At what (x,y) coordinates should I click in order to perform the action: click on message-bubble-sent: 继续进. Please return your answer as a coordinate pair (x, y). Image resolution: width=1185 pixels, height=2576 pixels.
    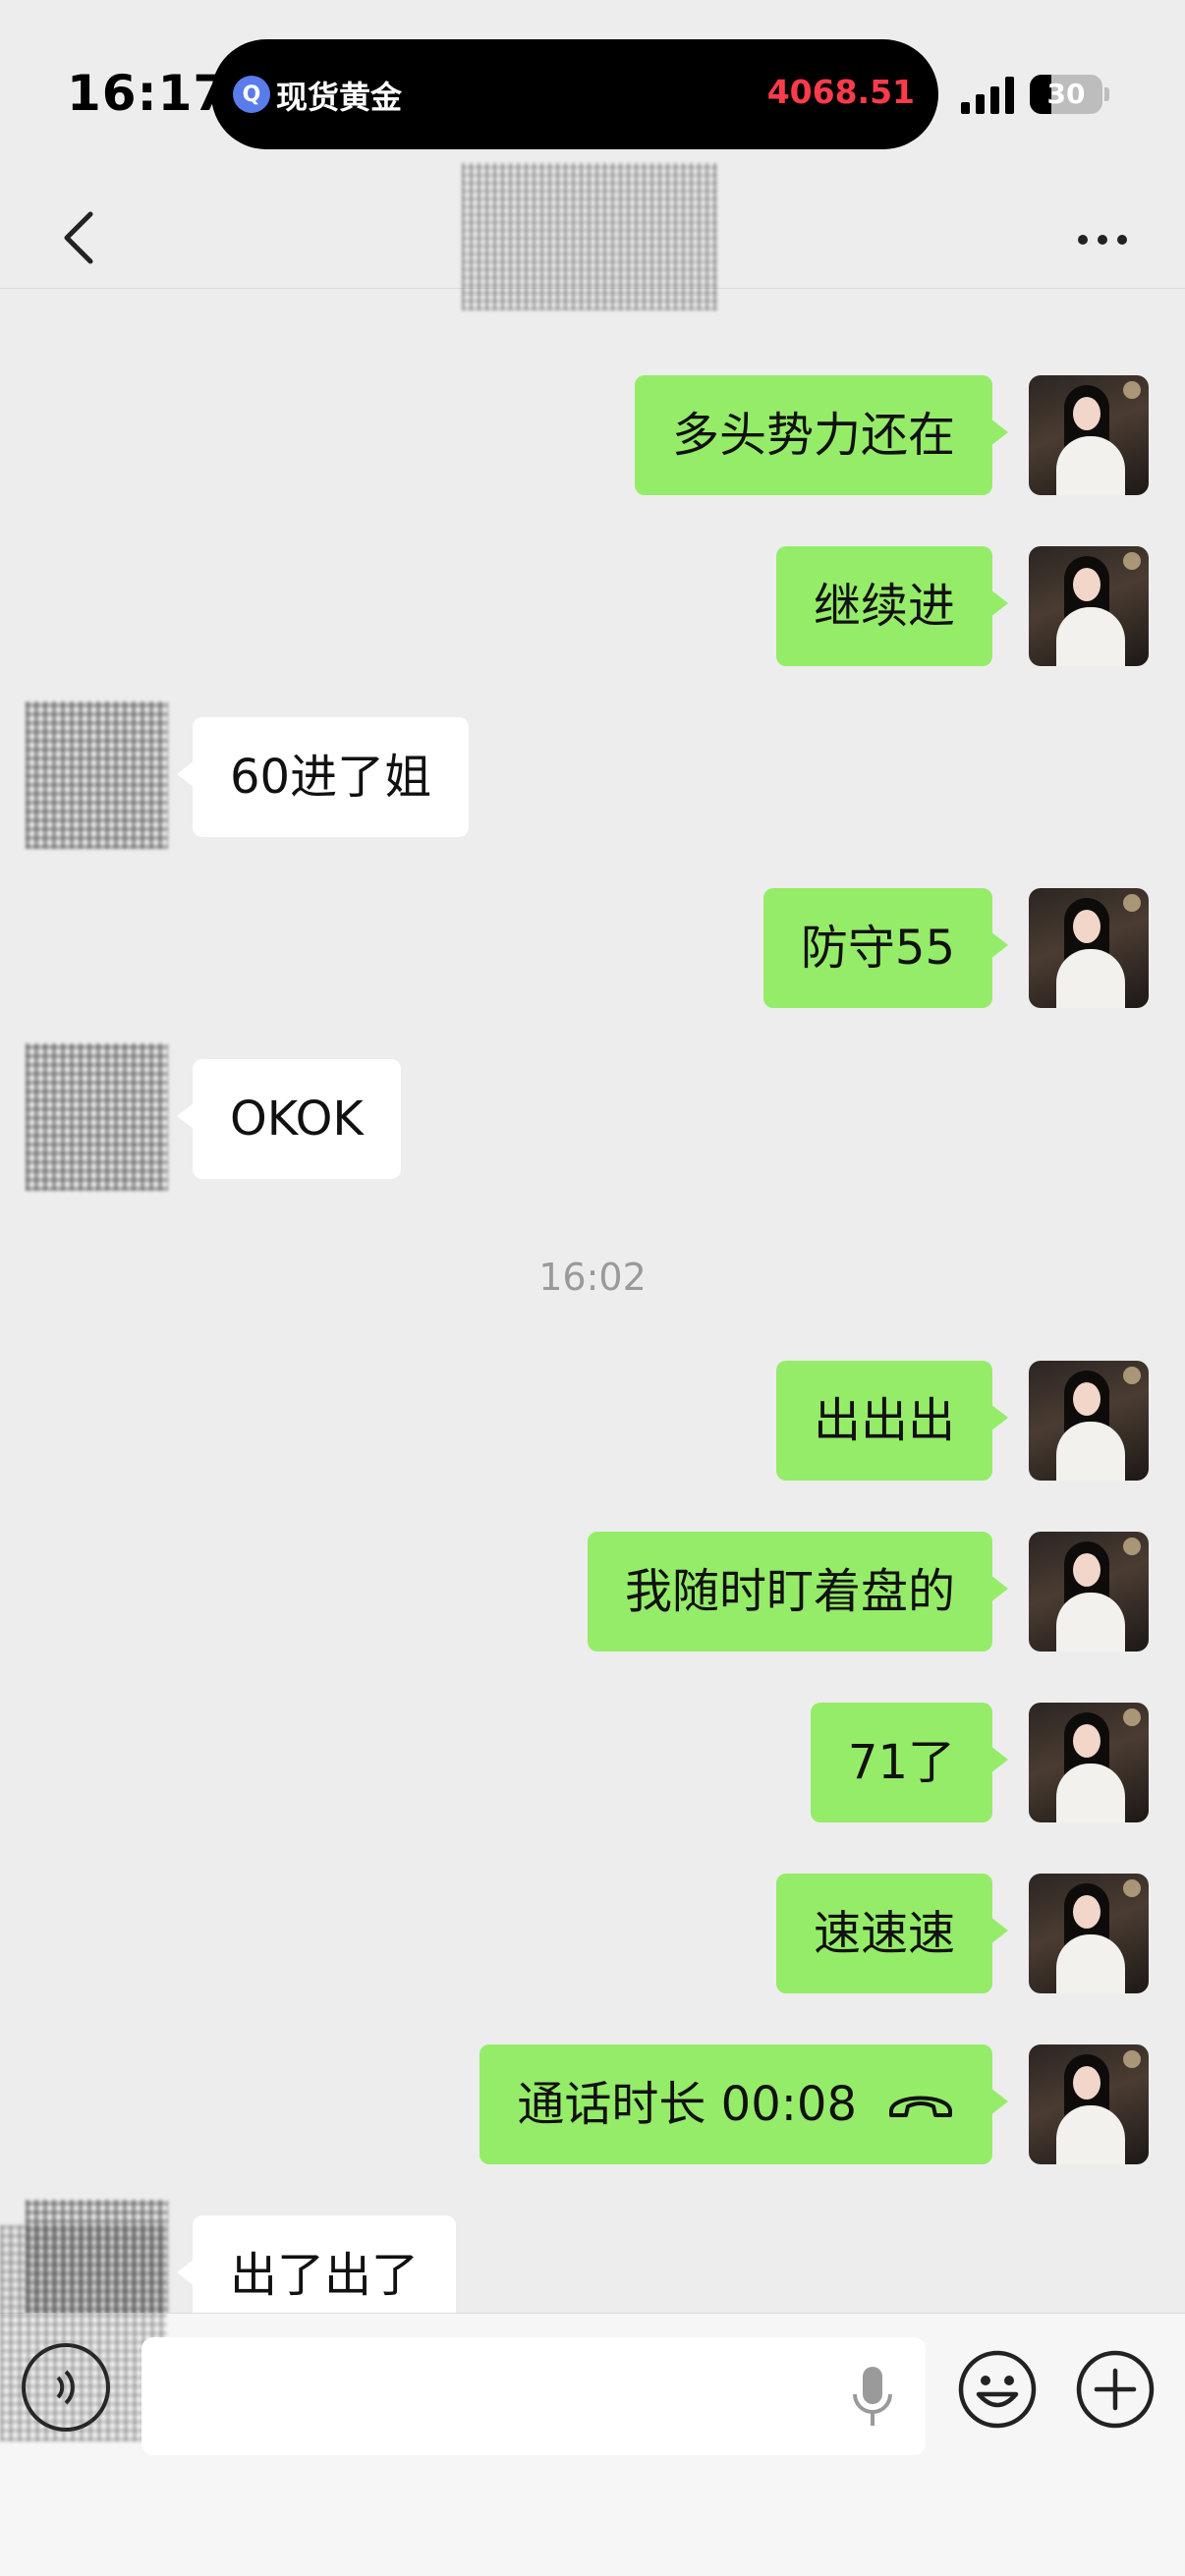
    Looking at the image, I should click on (892, 606).